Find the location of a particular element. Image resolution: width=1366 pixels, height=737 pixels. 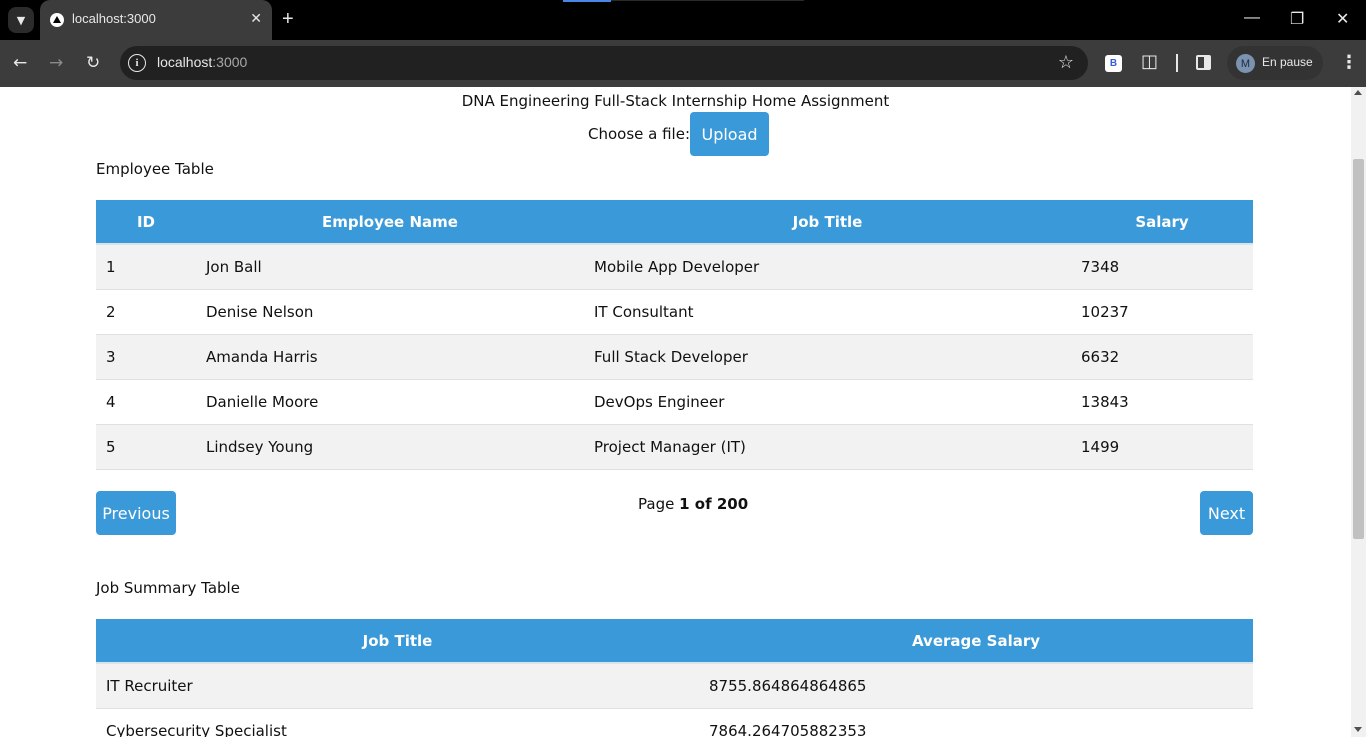

table-row: 2 Denise Nelson IT Consultant 10237 is located at coordinates (674, 312).